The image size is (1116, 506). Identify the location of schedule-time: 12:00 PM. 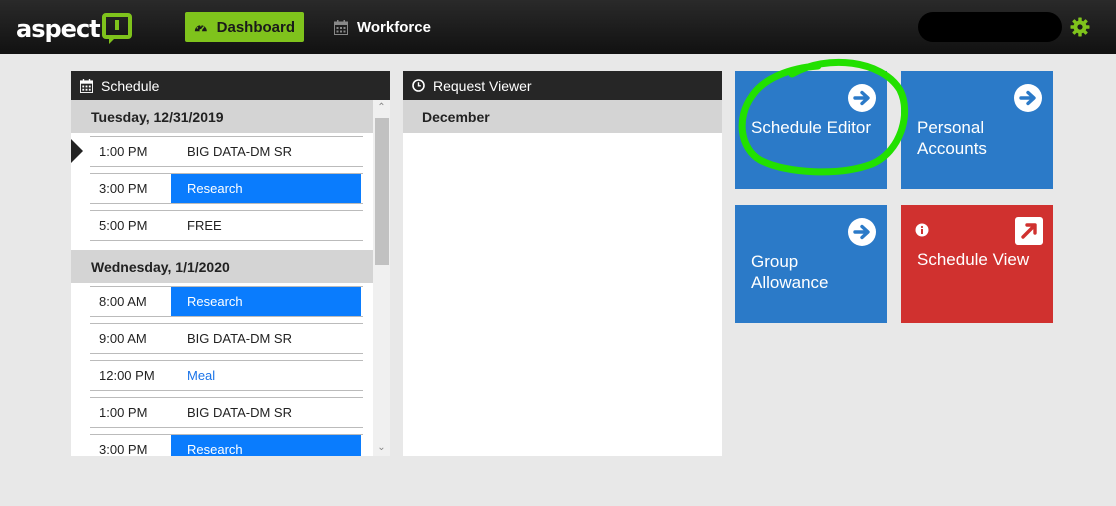
(127, 375).